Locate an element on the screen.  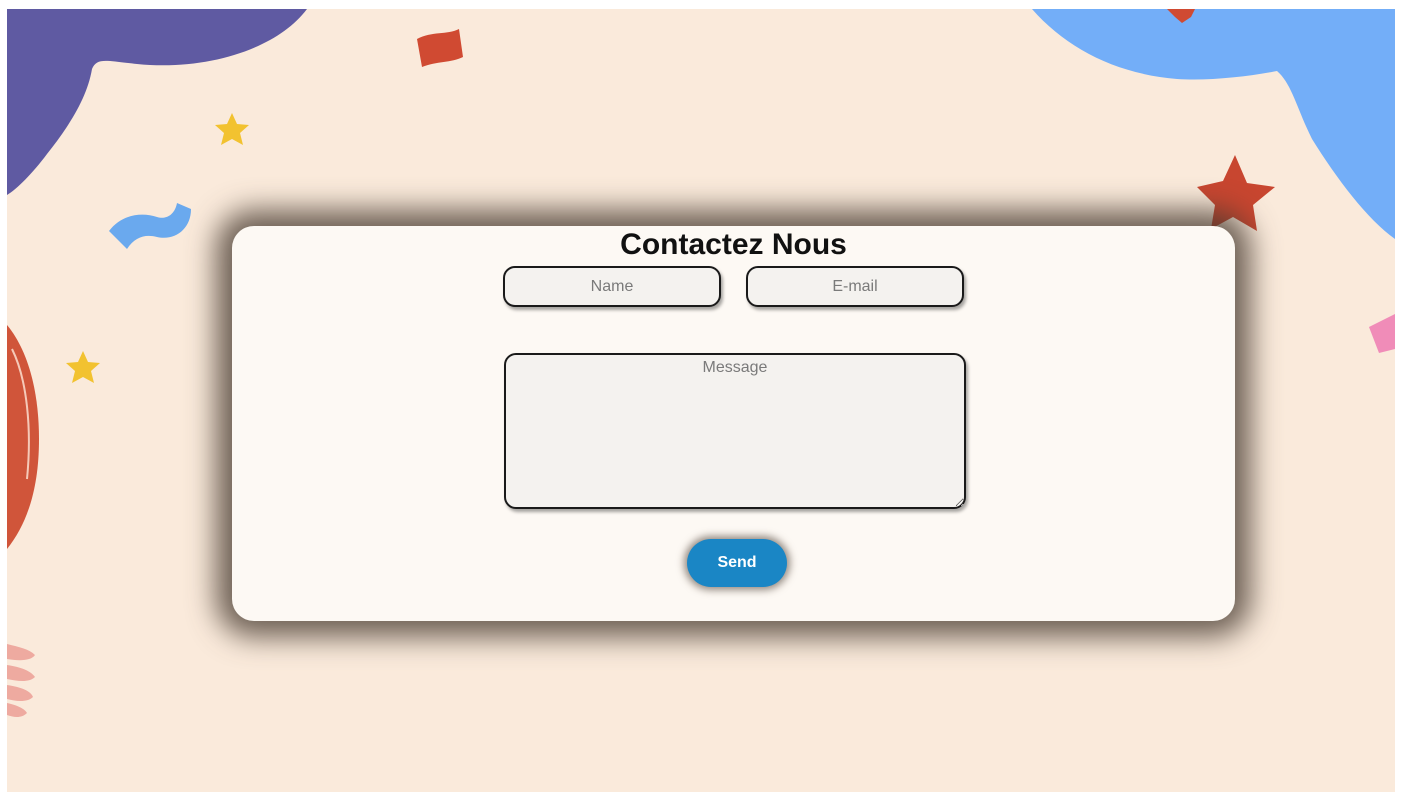
name-input is located at coordinates (612, 286).